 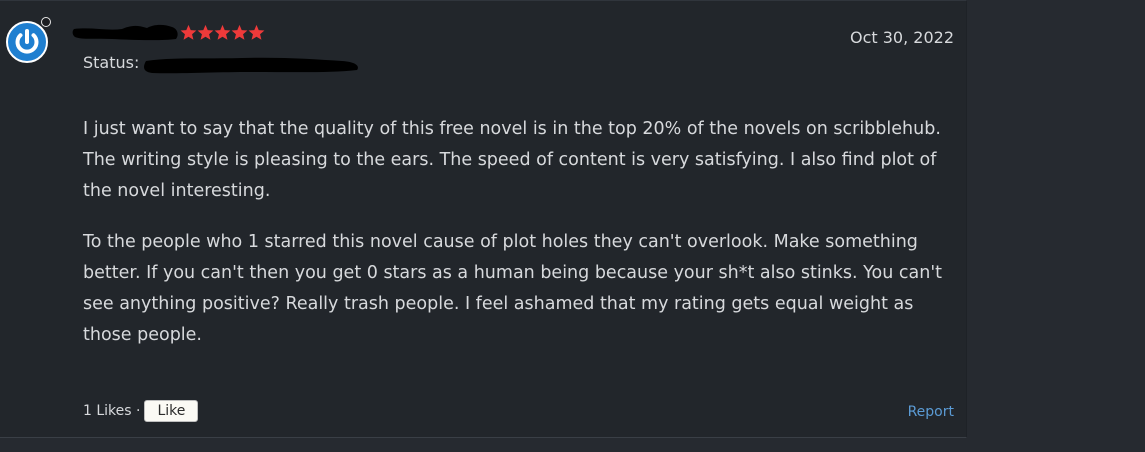 What do you see at coordinates (112, 411) in the screenshot?
I see `likes-count: 1 Likes ·` at bounding box center [112, 411].